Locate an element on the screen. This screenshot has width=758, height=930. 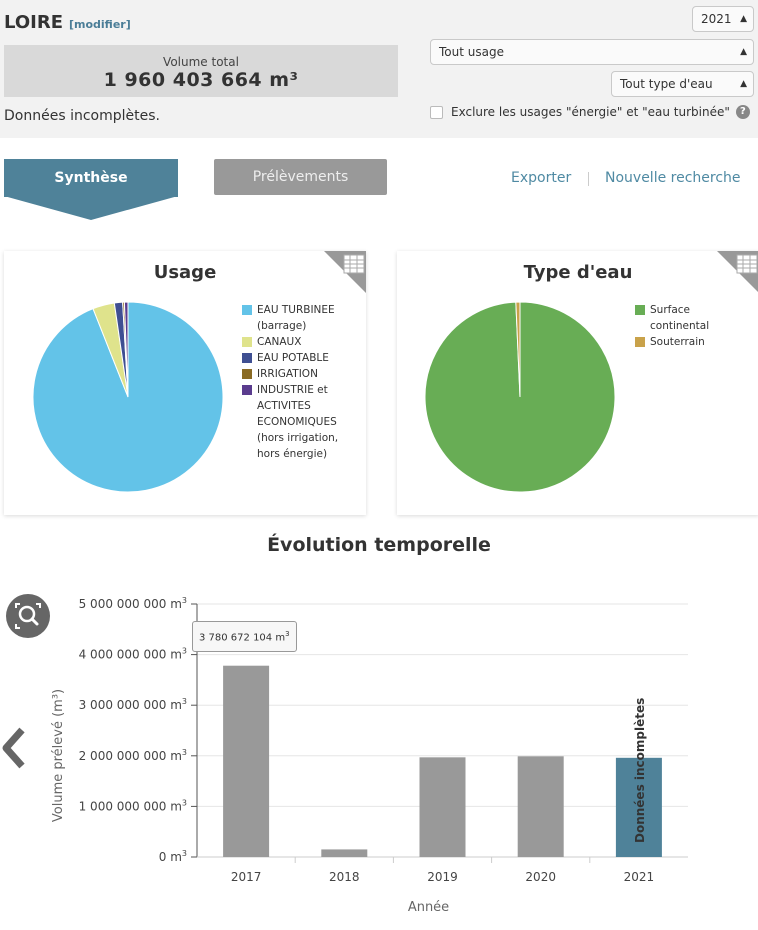
exclude-energy-checkbox is located at coordinates (436, 112).